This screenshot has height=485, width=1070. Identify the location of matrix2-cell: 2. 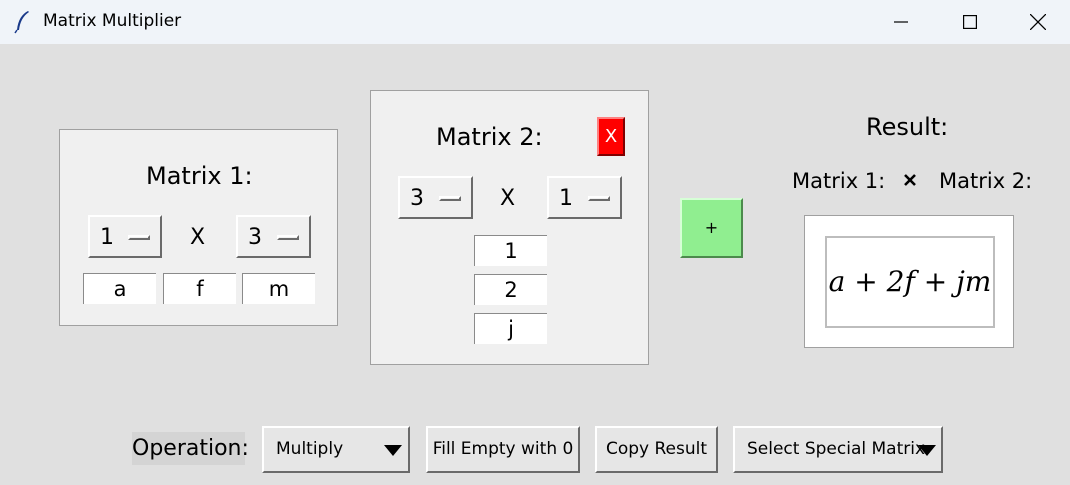
(510, 289).